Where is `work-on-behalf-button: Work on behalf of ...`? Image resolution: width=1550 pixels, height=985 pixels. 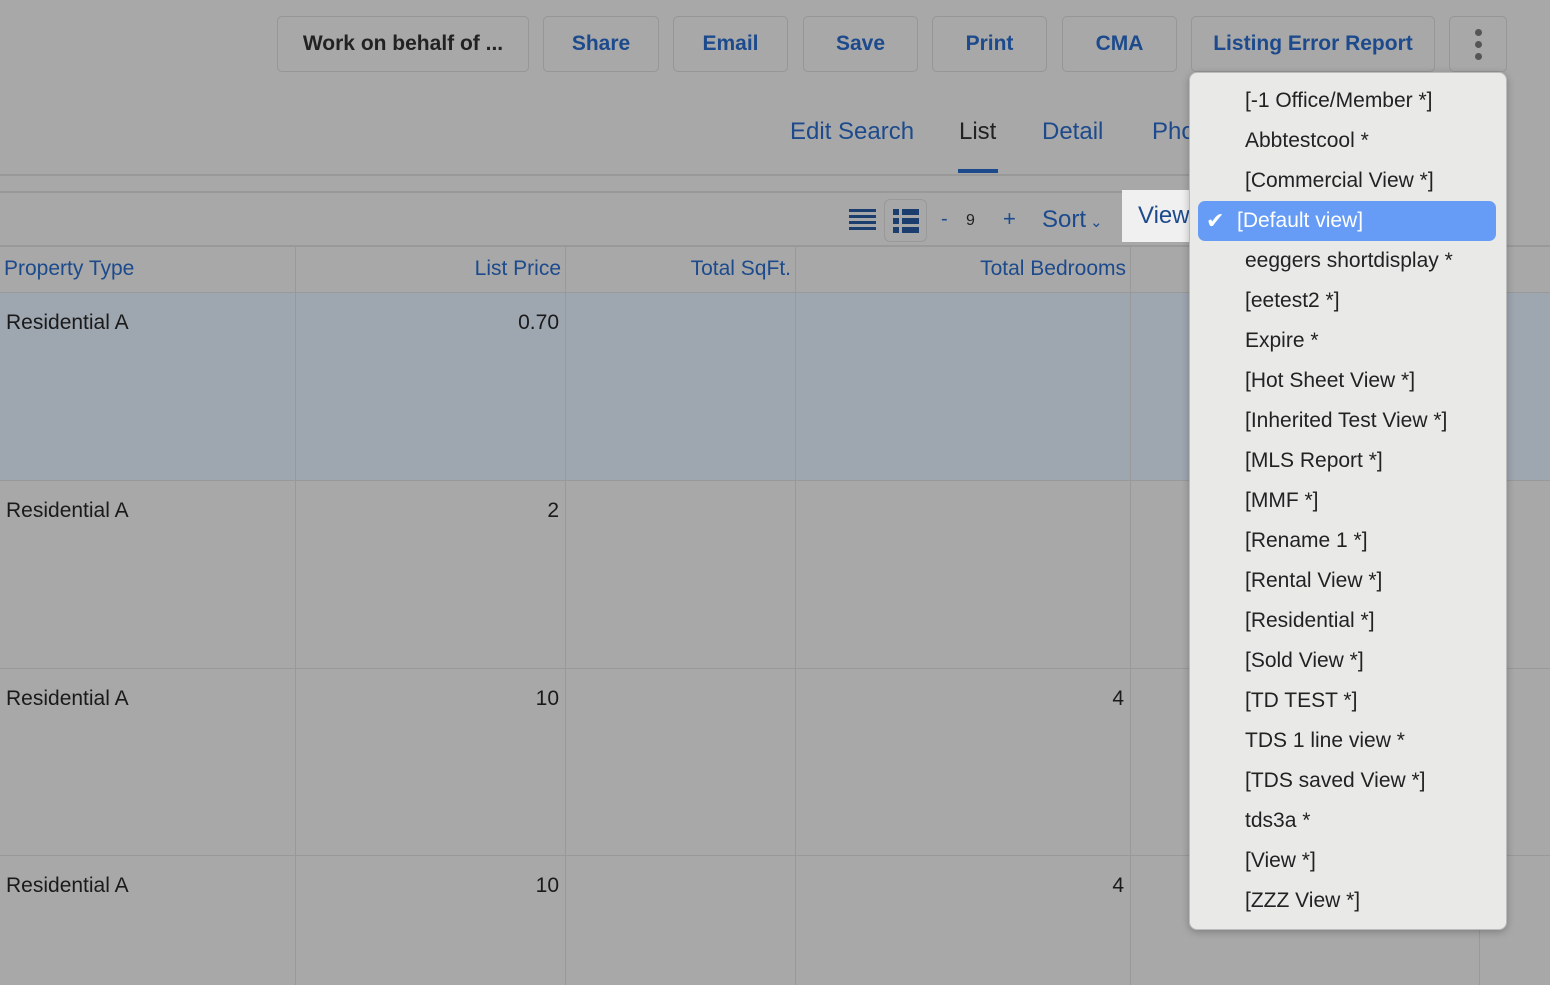 work-on-behalf-button: Work on behalf of ... is located at coordinates (403, 44).